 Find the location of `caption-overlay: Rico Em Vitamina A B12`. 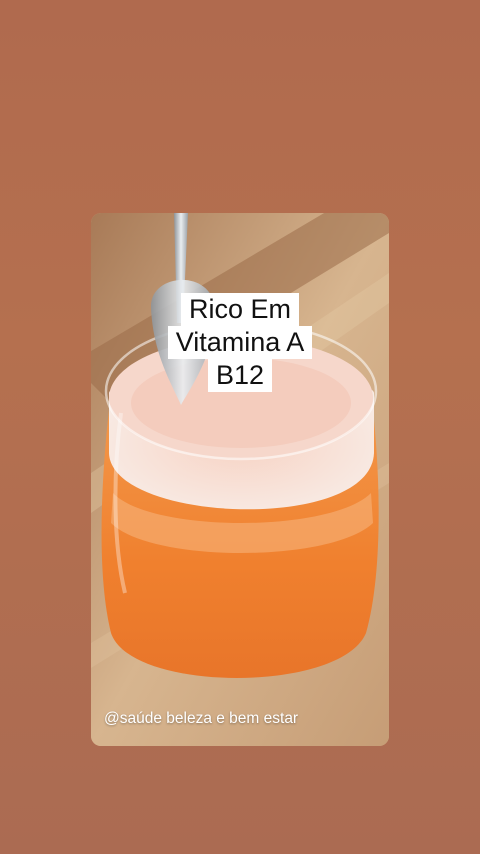

caption-overlay: Rico Em Vitamina A B12 is located at coordinates (240, 342).